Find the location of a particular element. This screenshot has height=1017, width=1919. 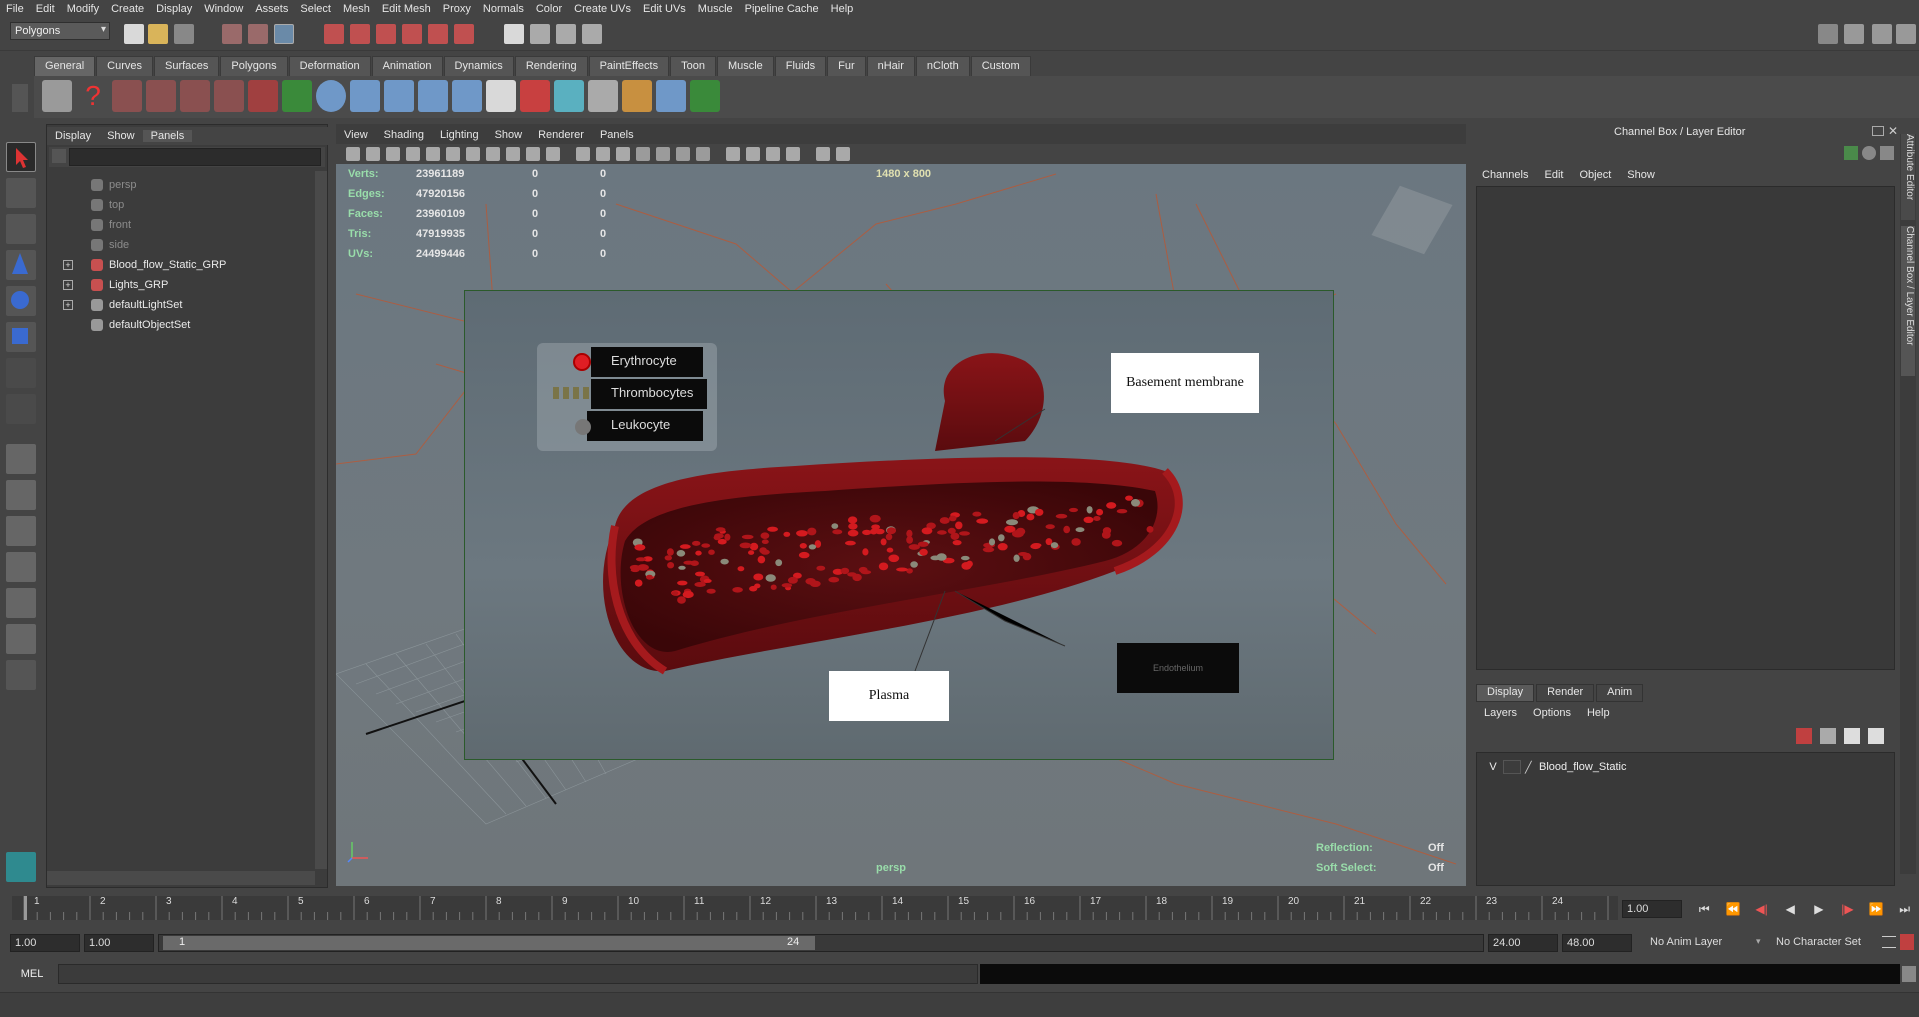

brush-icon is located at coordinates (637, 96).